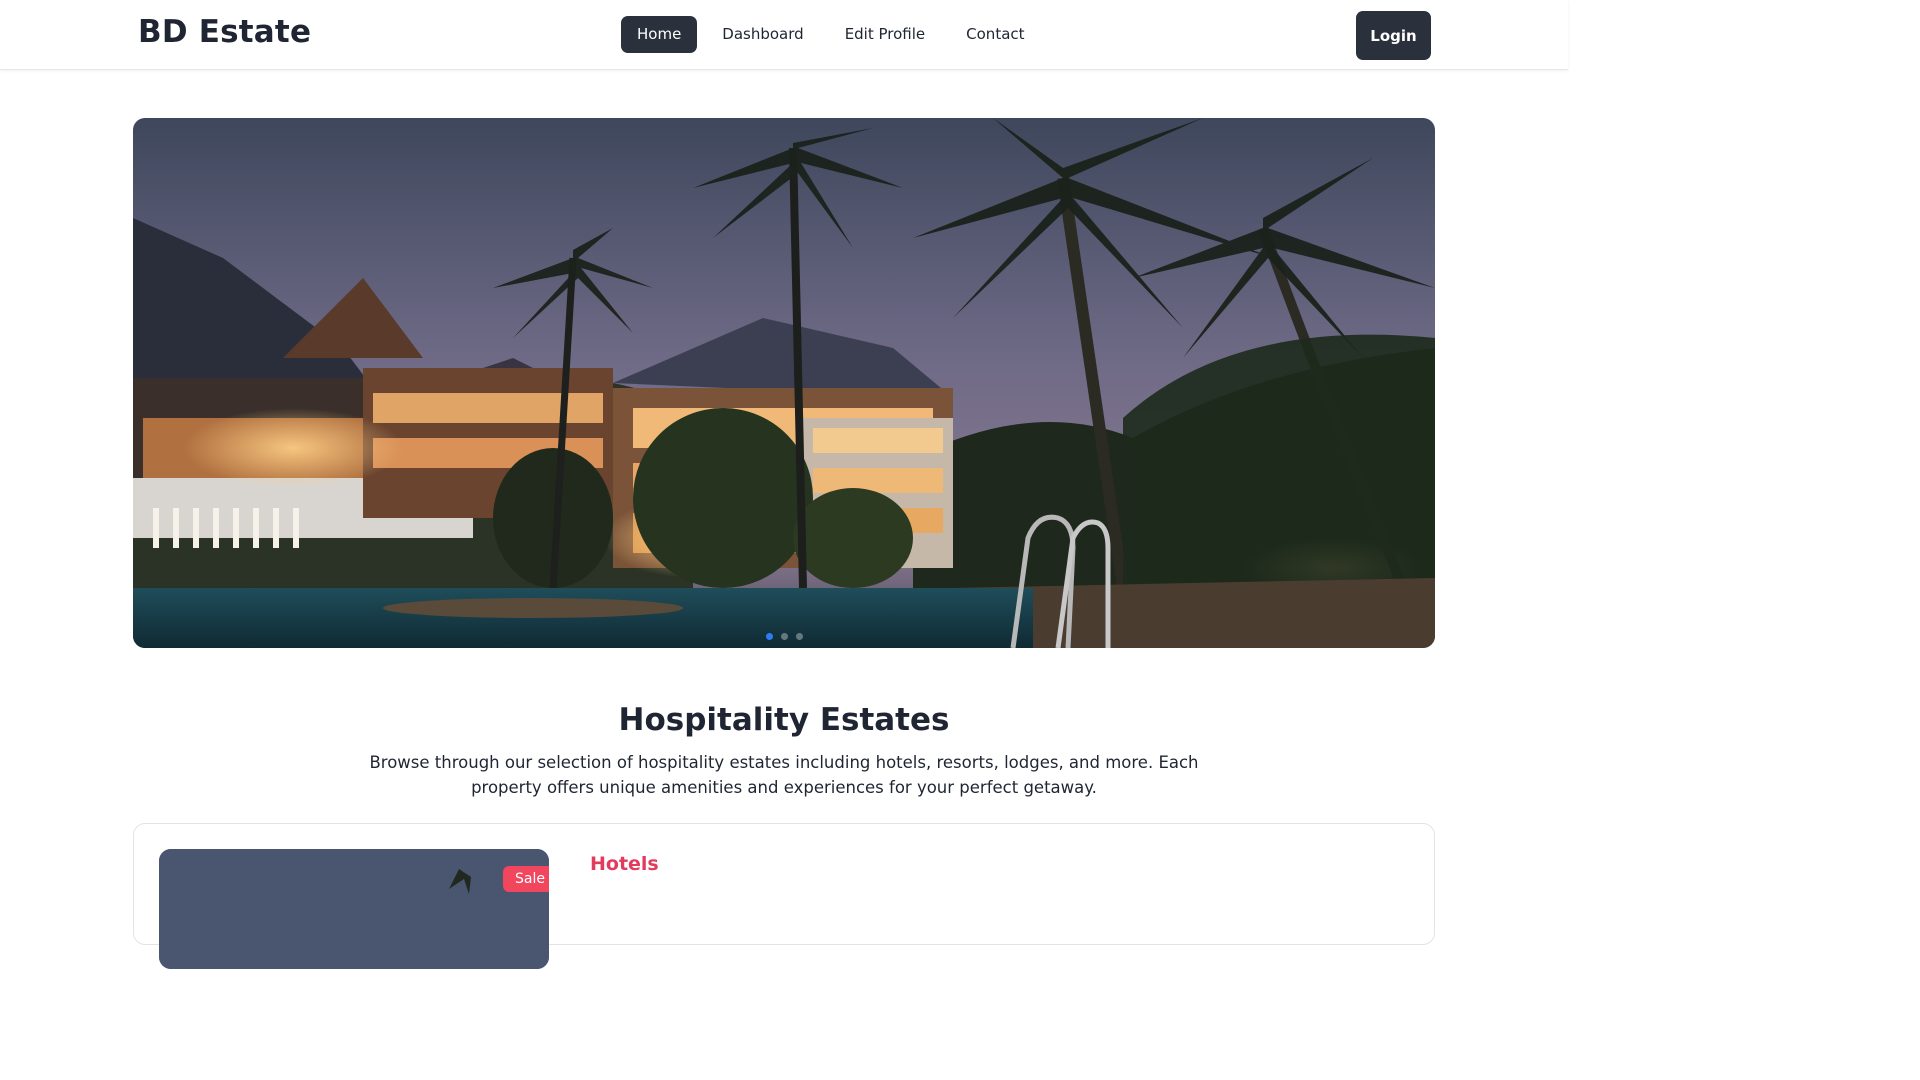 The width and height of the screenshot is (1920, 1080). I want to click on nav-link-contact: Contact, so click(995, 34).